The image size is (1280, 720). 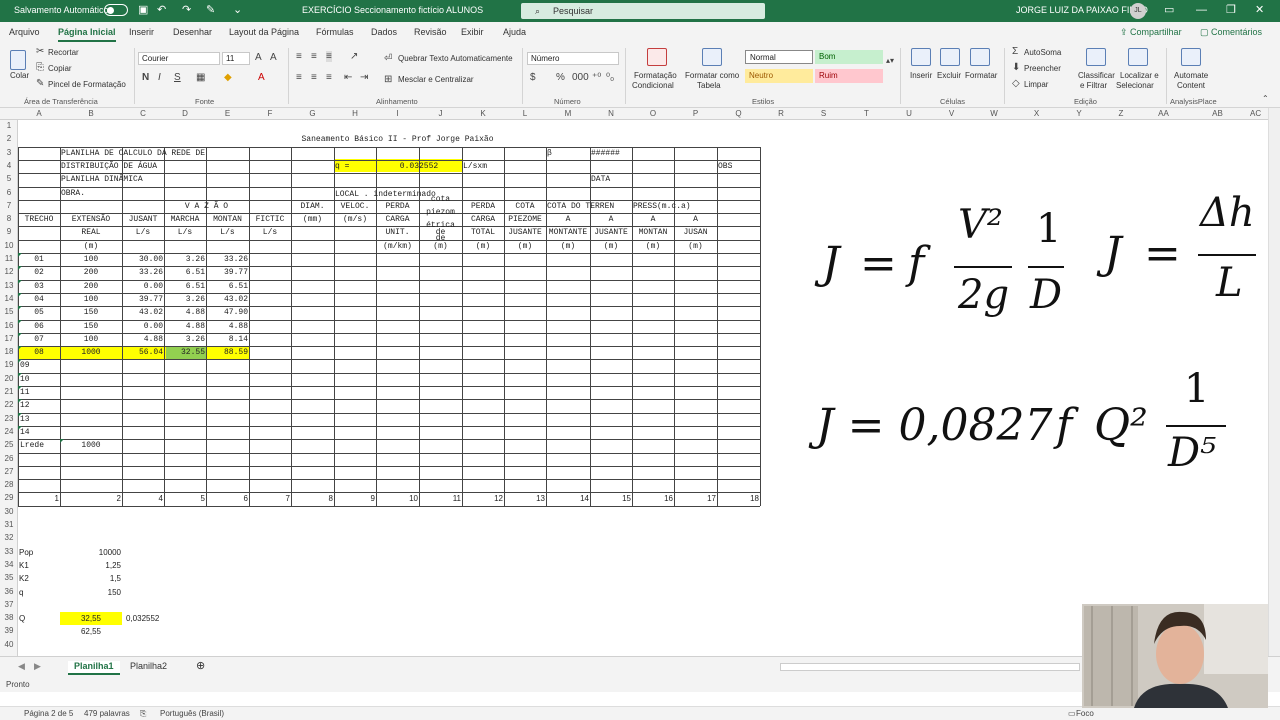 What do you see at coordinates (91, 578) in the screenshot?
I see `param-value: 1,5` at bounding box center [91, 578].